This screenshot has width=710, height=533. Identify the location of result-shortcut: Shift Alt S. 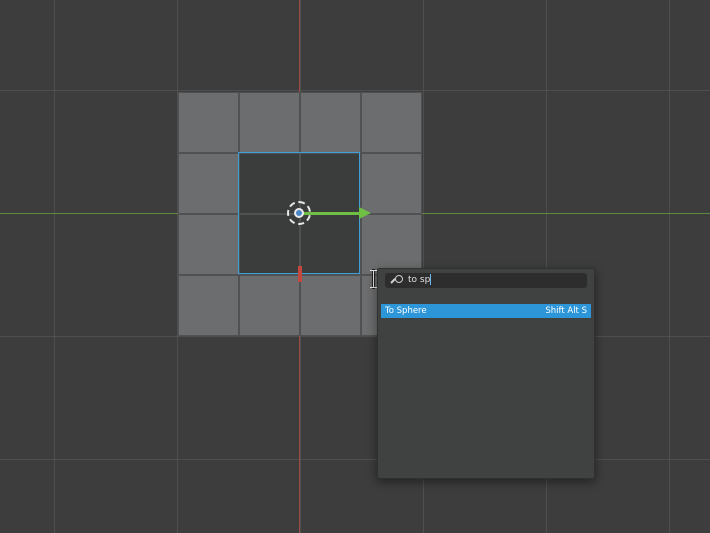
(566, 311).